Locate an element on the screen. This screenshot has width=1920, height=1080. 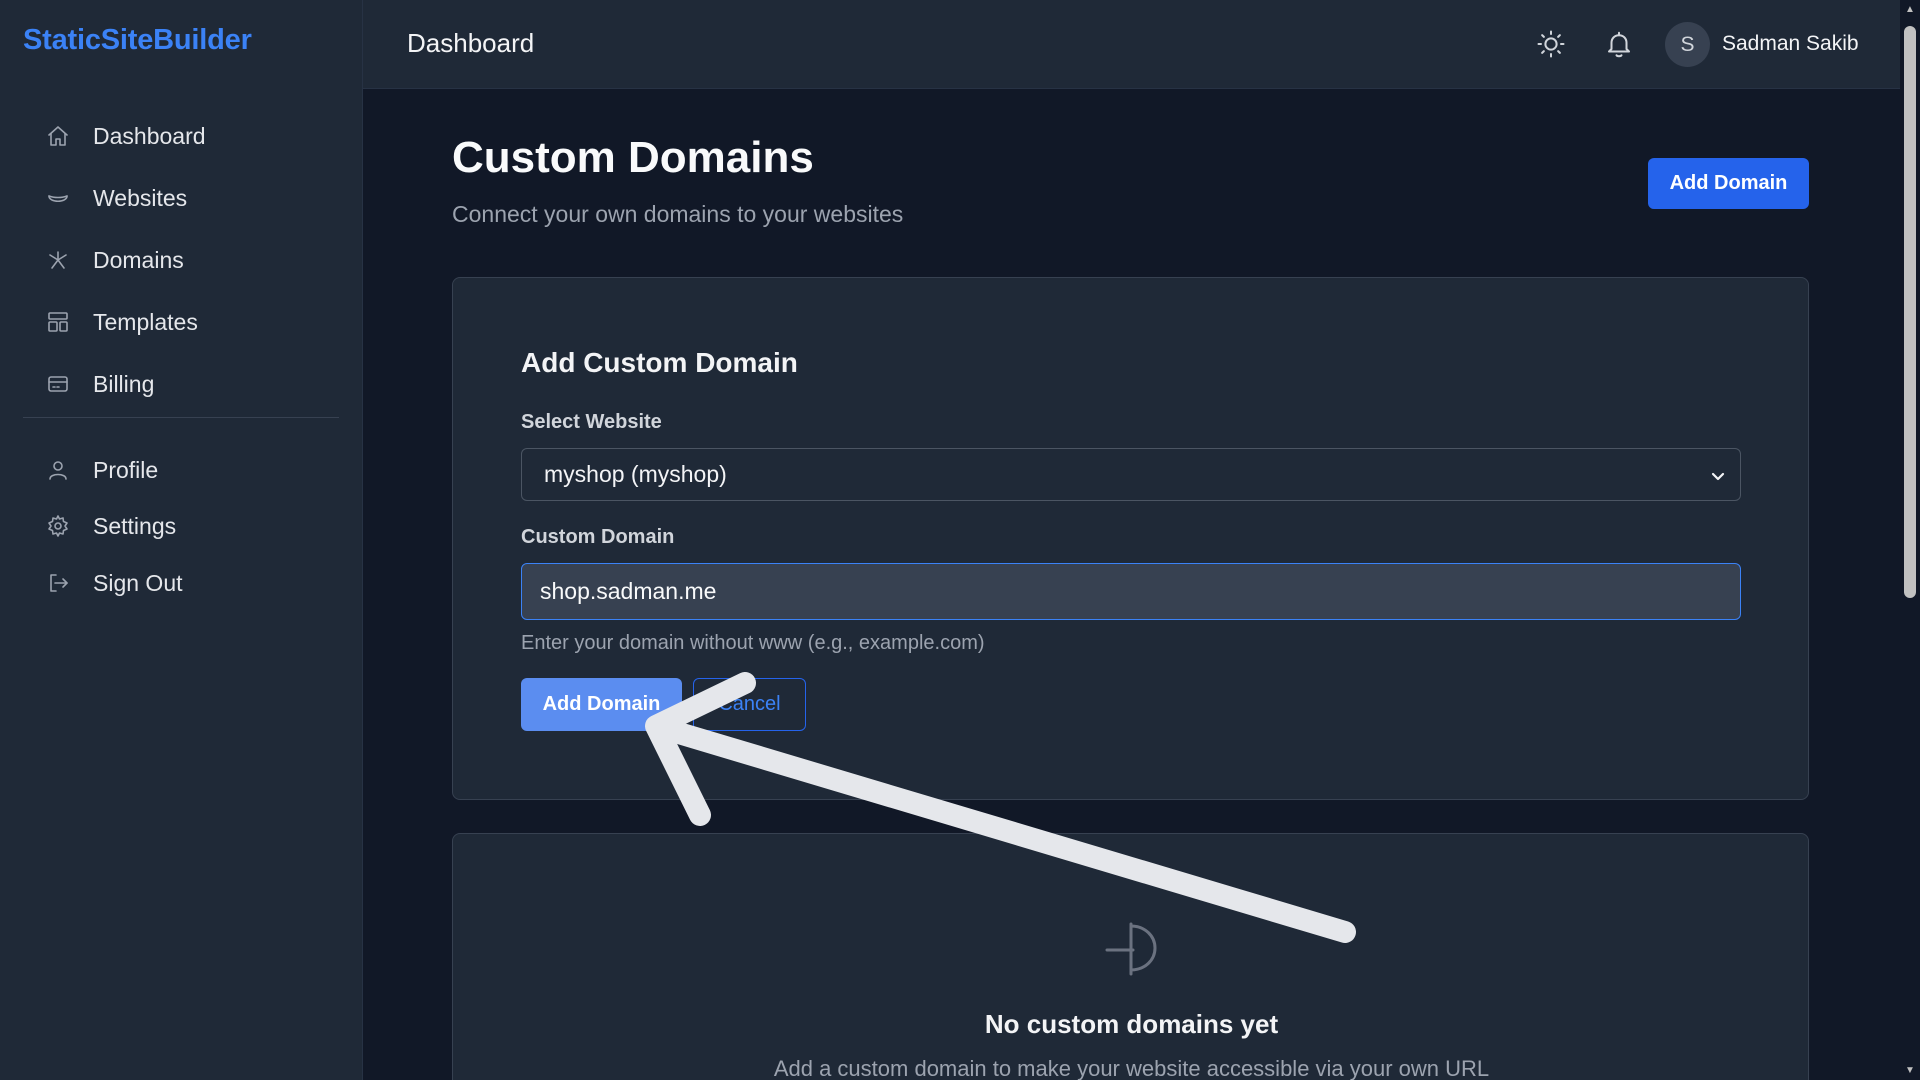
empty-state-title: No custom domains yet is located at coordinates (1131, 1024).